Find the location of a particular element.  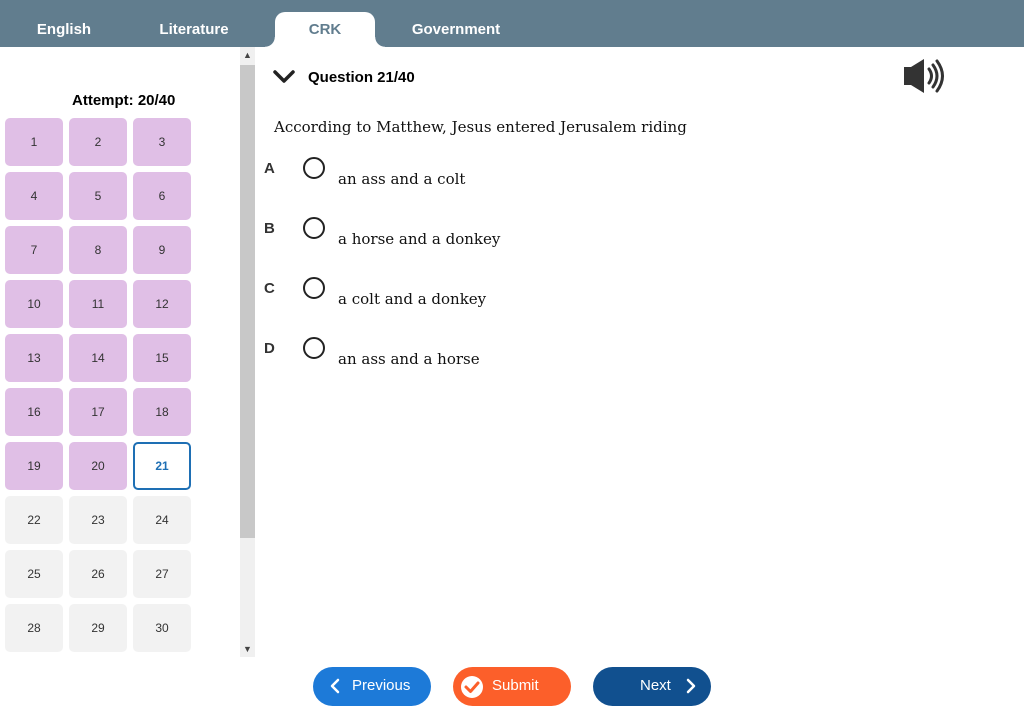

question-cell: 18 is located at coordinates (162, 412).